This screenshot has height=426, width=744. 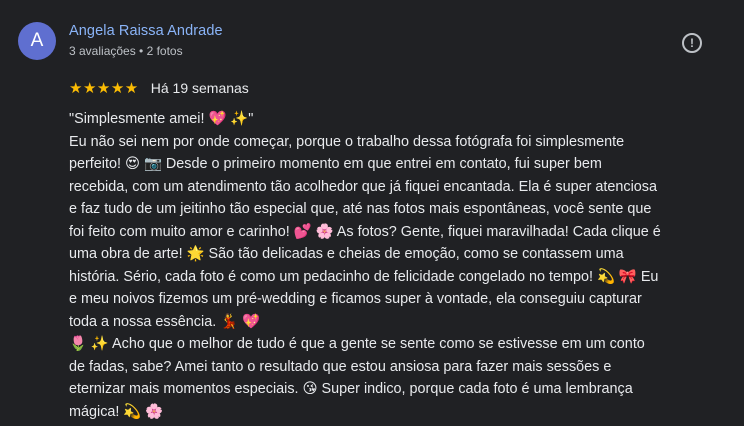 I want to click on review-date: Há 19 semanas, so click(x=199, y=88).